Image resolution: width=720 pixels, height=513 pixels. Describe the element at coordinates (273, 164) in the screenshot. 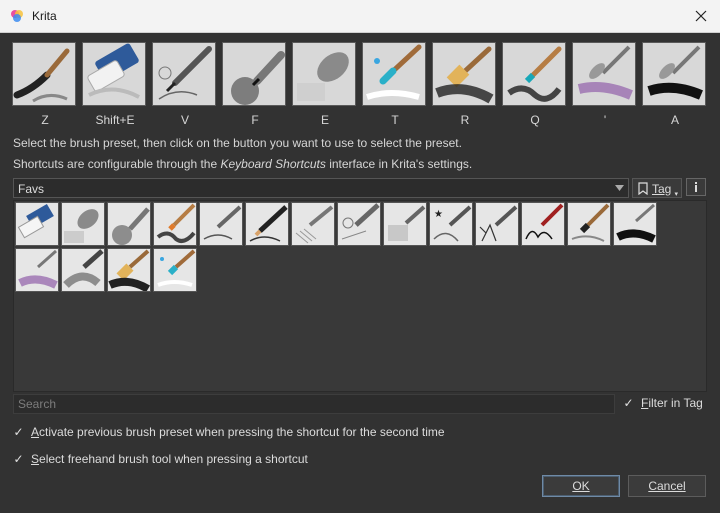

I see `keyboard-shortcuts-text: Keyboard Shortcuts` at that location.